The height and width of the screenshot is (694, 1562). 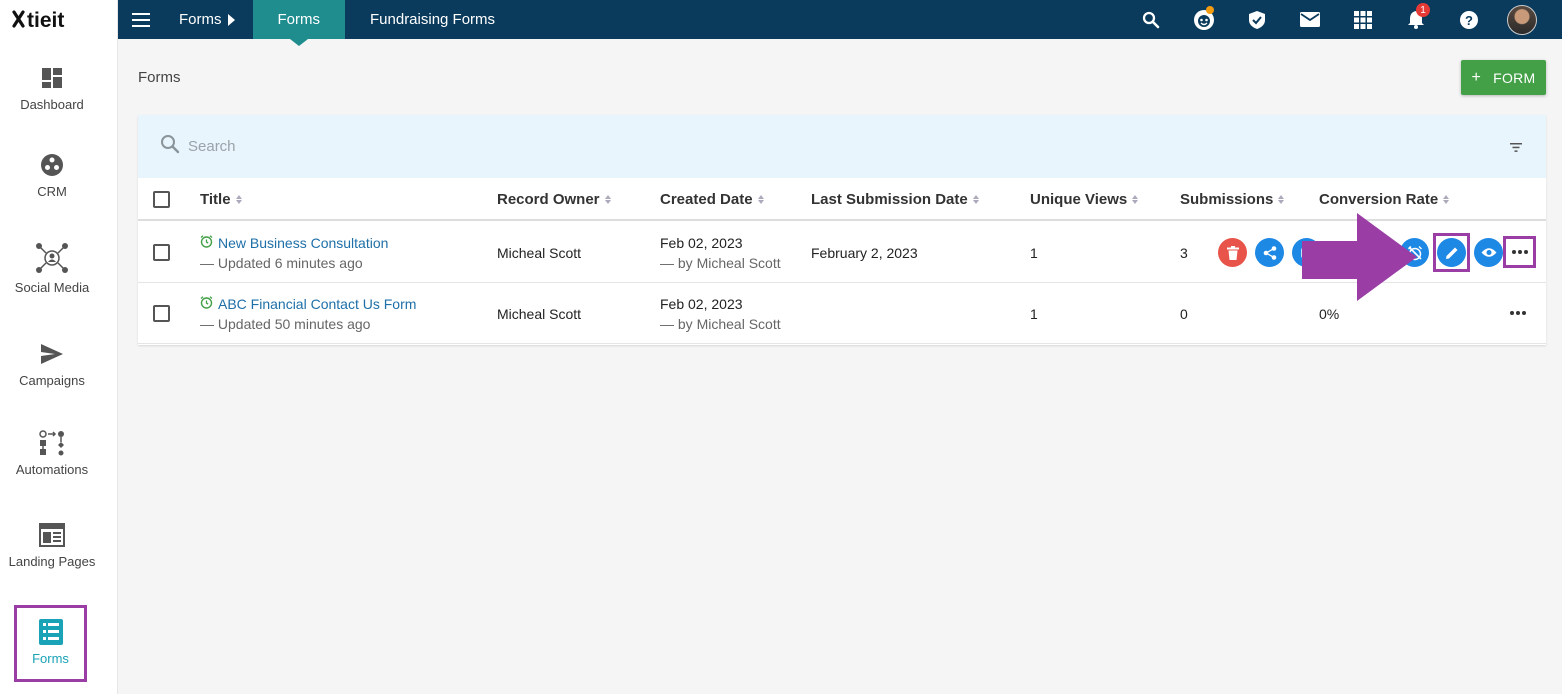 I want to click on plus-icon: +, so click(x=1476, y=77).